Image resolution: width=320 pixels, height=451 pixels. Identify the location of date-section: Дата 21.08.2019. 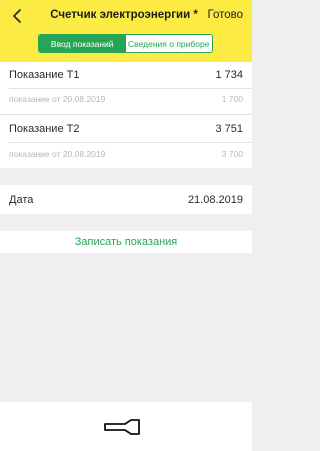
(126, 199).